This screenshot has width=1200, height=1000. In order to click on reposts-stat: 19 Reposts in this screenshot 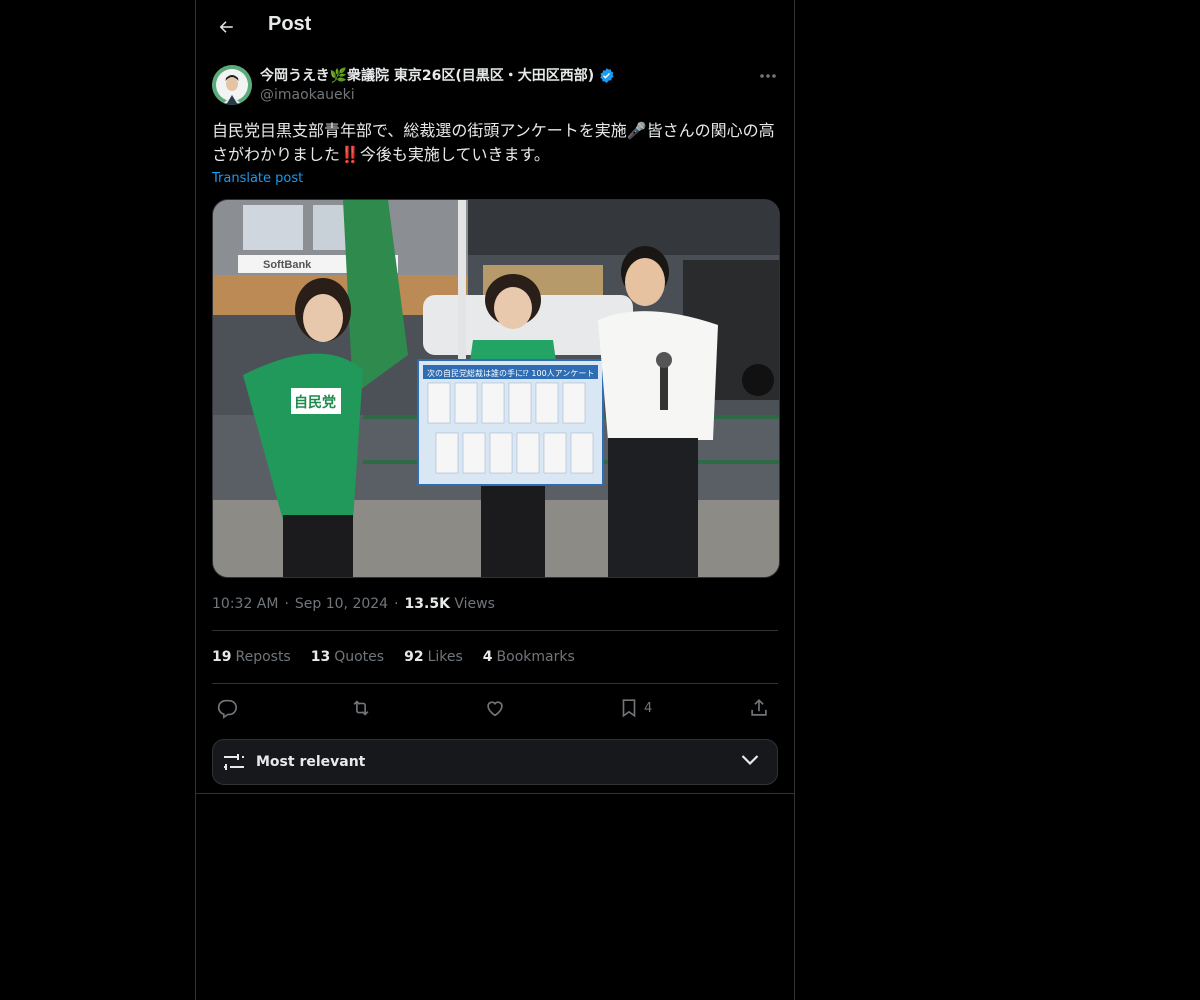, I will do `click(251, 657)`.